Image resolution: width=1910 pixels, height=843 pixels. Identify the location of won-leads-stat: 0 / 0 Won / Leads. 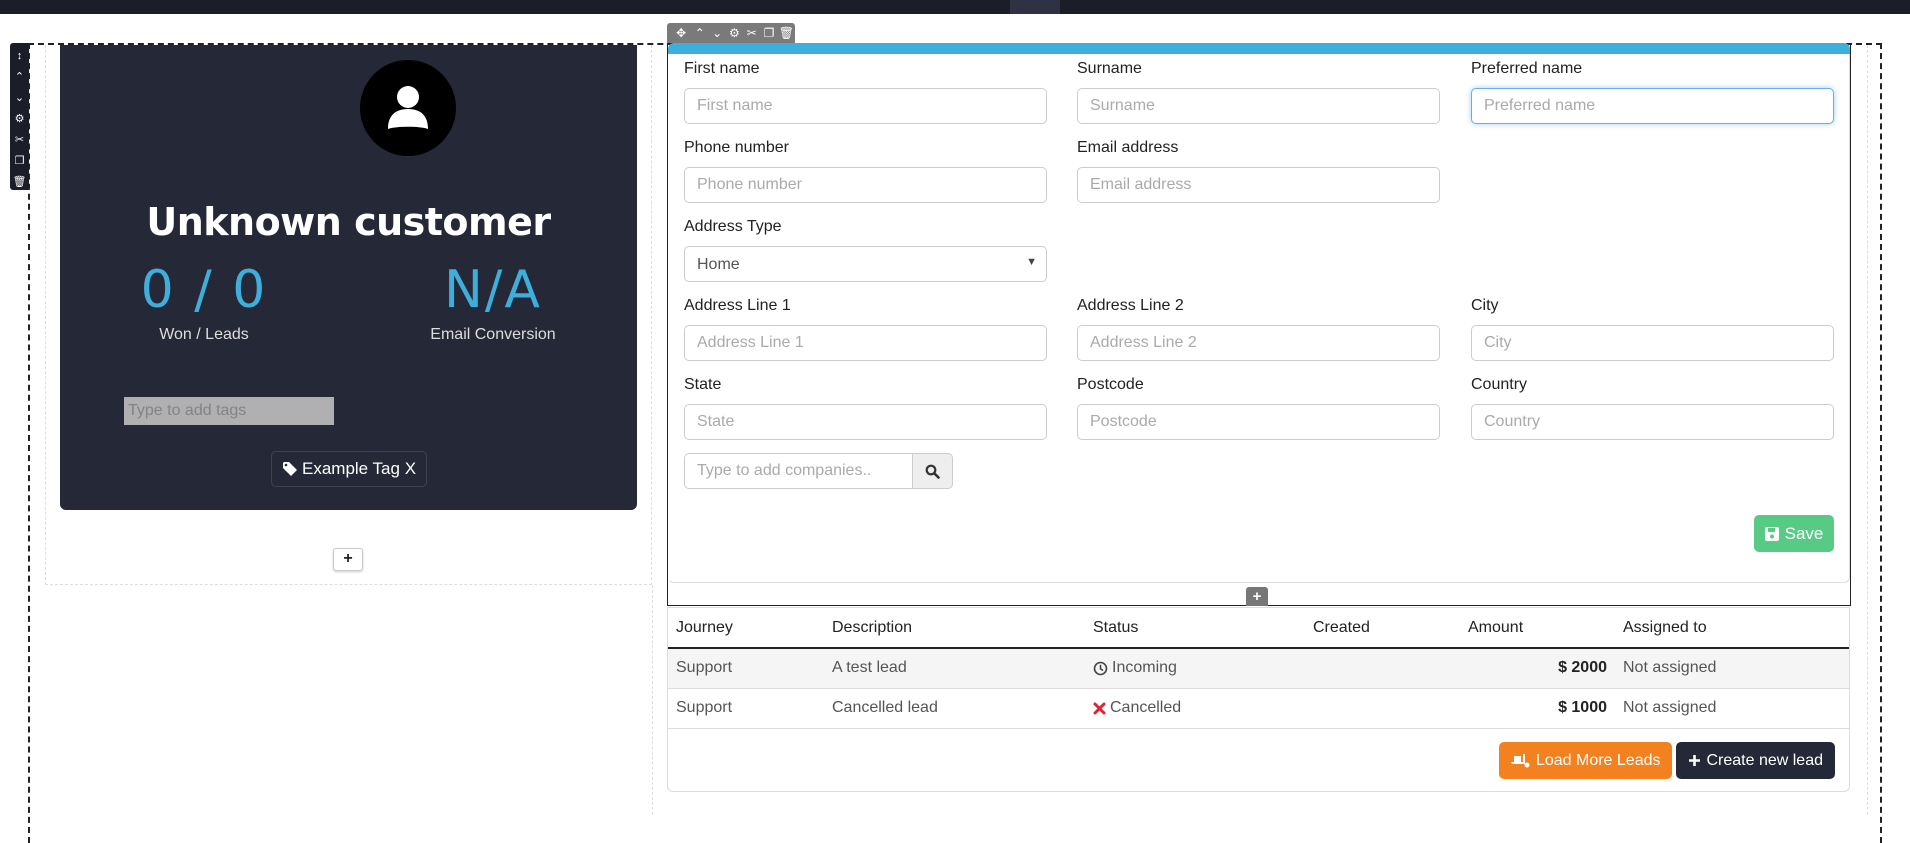
(204, 302).